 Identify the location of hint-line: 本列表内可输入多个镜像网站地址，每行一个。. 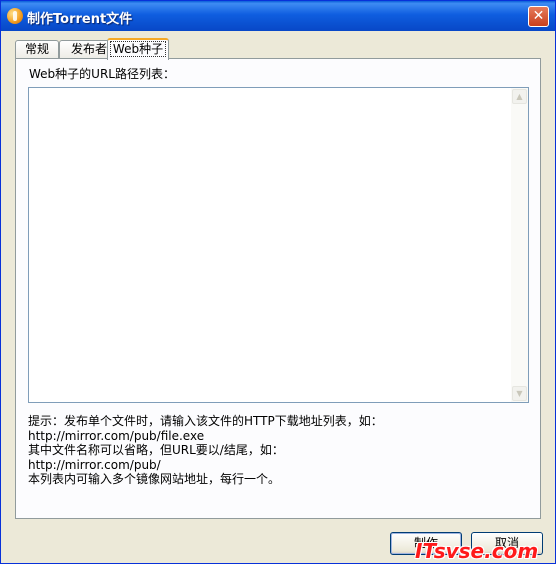
(154, 479).